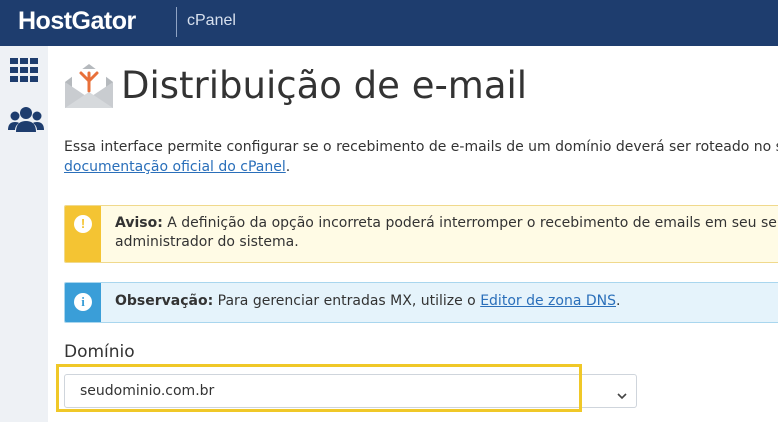  What do you see at coordinates (389, 23) in the screenshot?
I see `top-bar: HostGator cPanel` at bounding box center [389, 23].